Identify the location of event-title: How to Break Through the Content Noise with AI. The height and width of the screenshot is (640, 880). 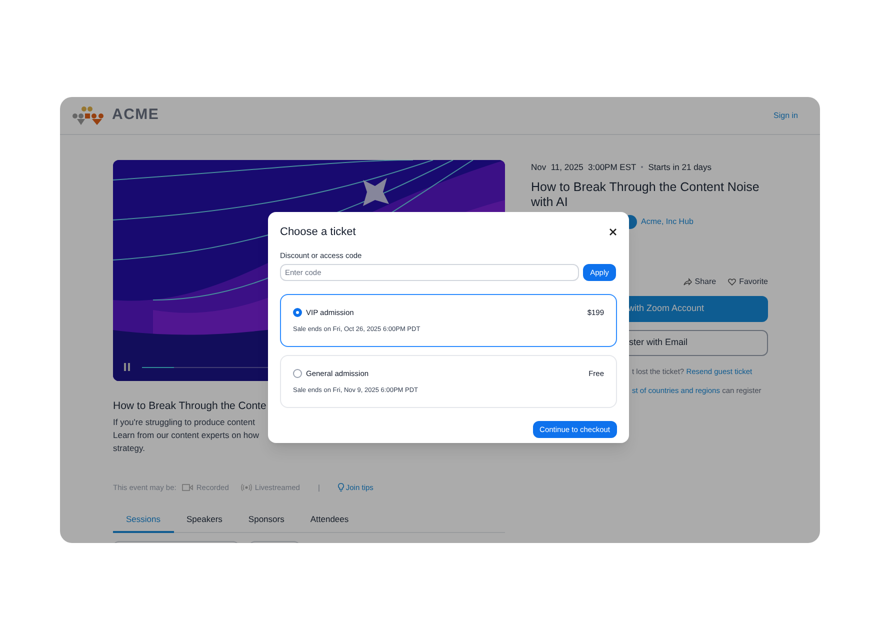
(645, 195).